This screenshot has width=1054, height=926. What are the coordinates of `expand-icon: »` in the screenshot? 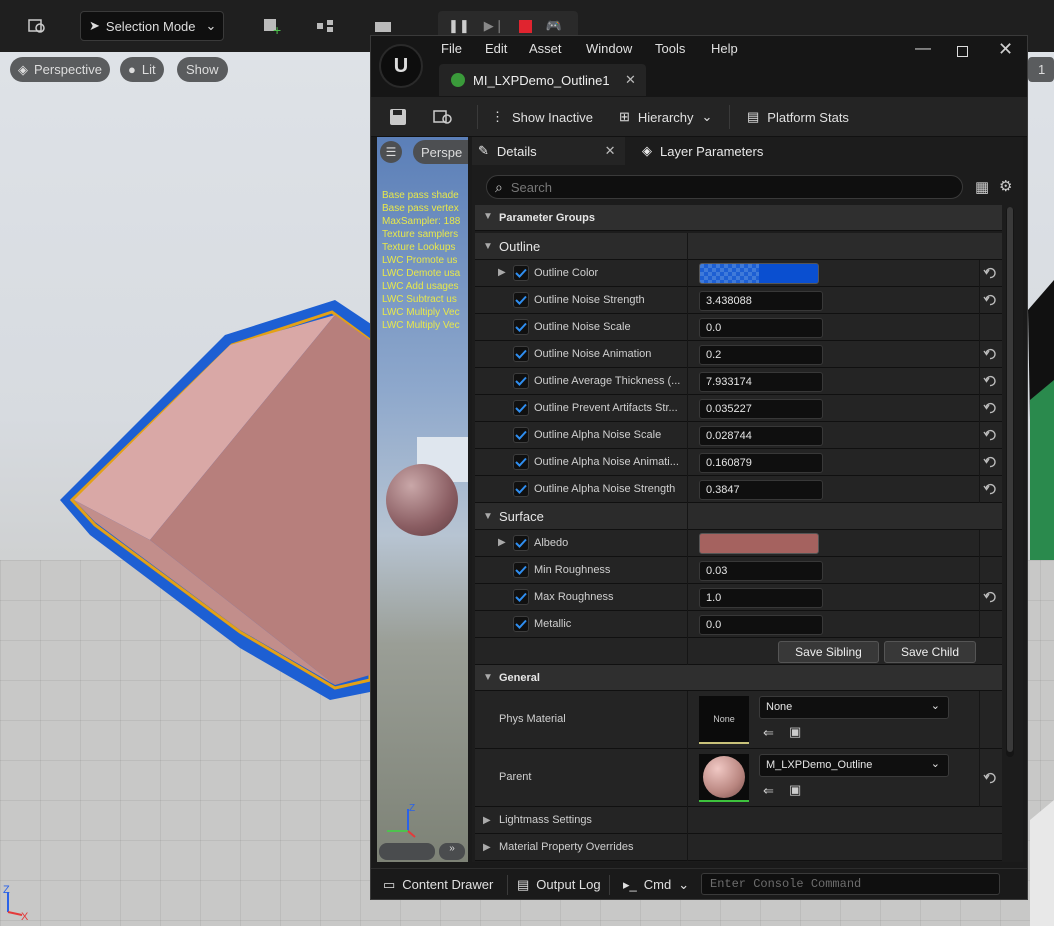 It's located at (452, 851).